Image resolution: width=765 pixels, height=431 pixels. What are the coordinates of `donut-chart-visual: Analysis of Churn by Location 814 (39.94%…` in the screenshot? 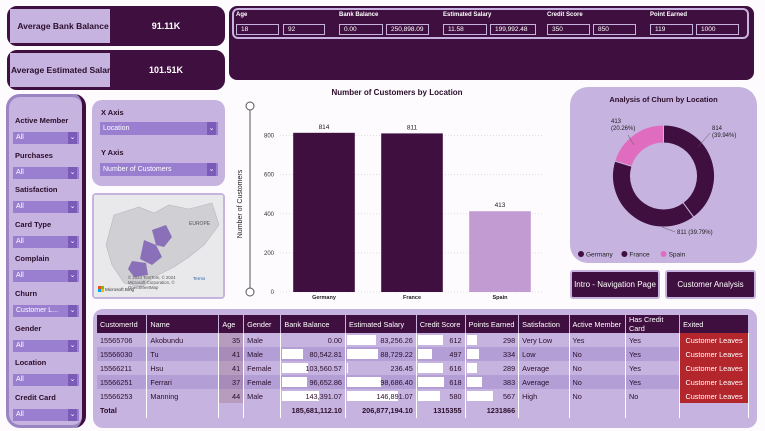 It's located at (663, 175).